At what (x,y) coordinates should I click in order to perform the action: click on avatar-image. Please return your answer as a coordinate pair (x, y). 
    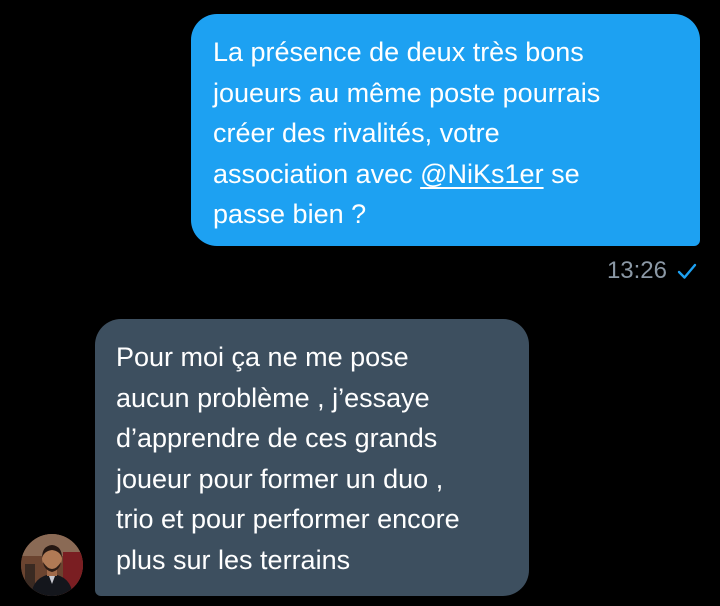
    Looking at the image, I should click on (52, 565).